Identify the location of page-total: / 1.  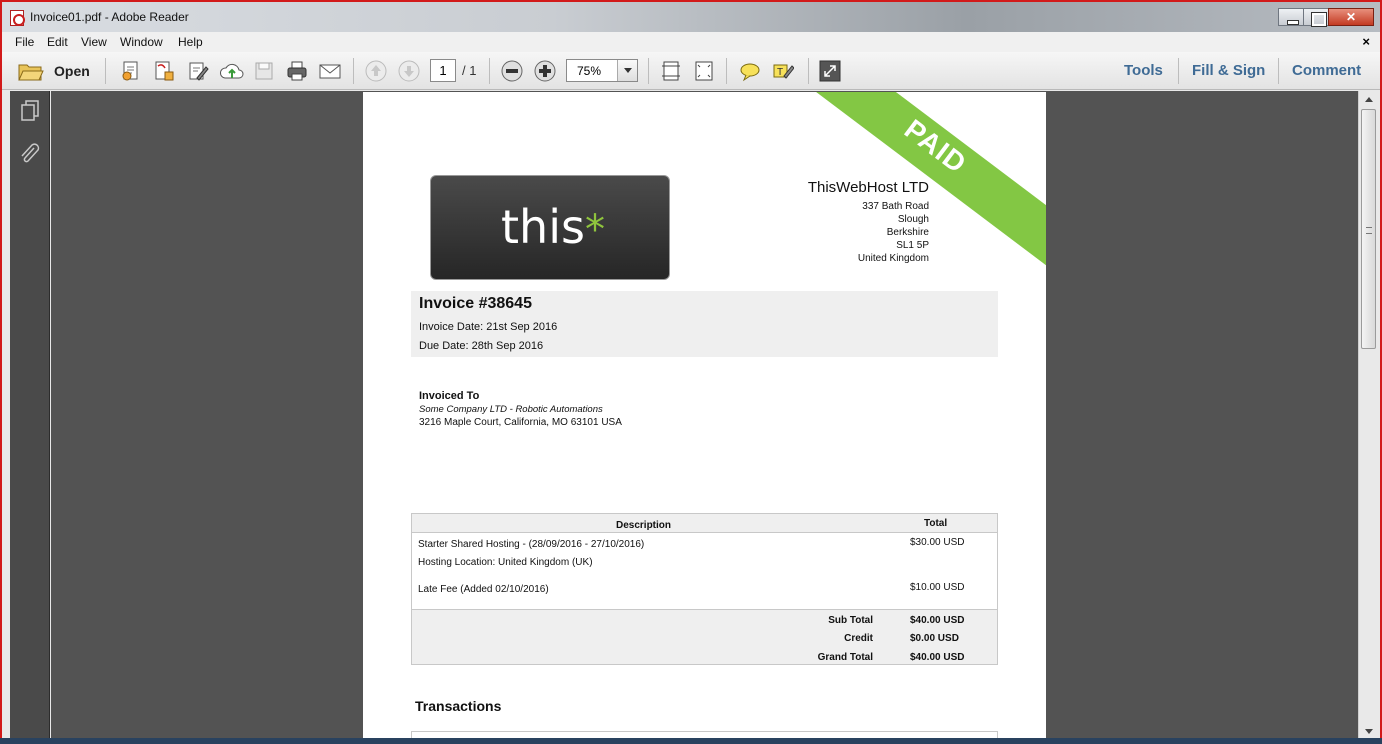
(469, 70).